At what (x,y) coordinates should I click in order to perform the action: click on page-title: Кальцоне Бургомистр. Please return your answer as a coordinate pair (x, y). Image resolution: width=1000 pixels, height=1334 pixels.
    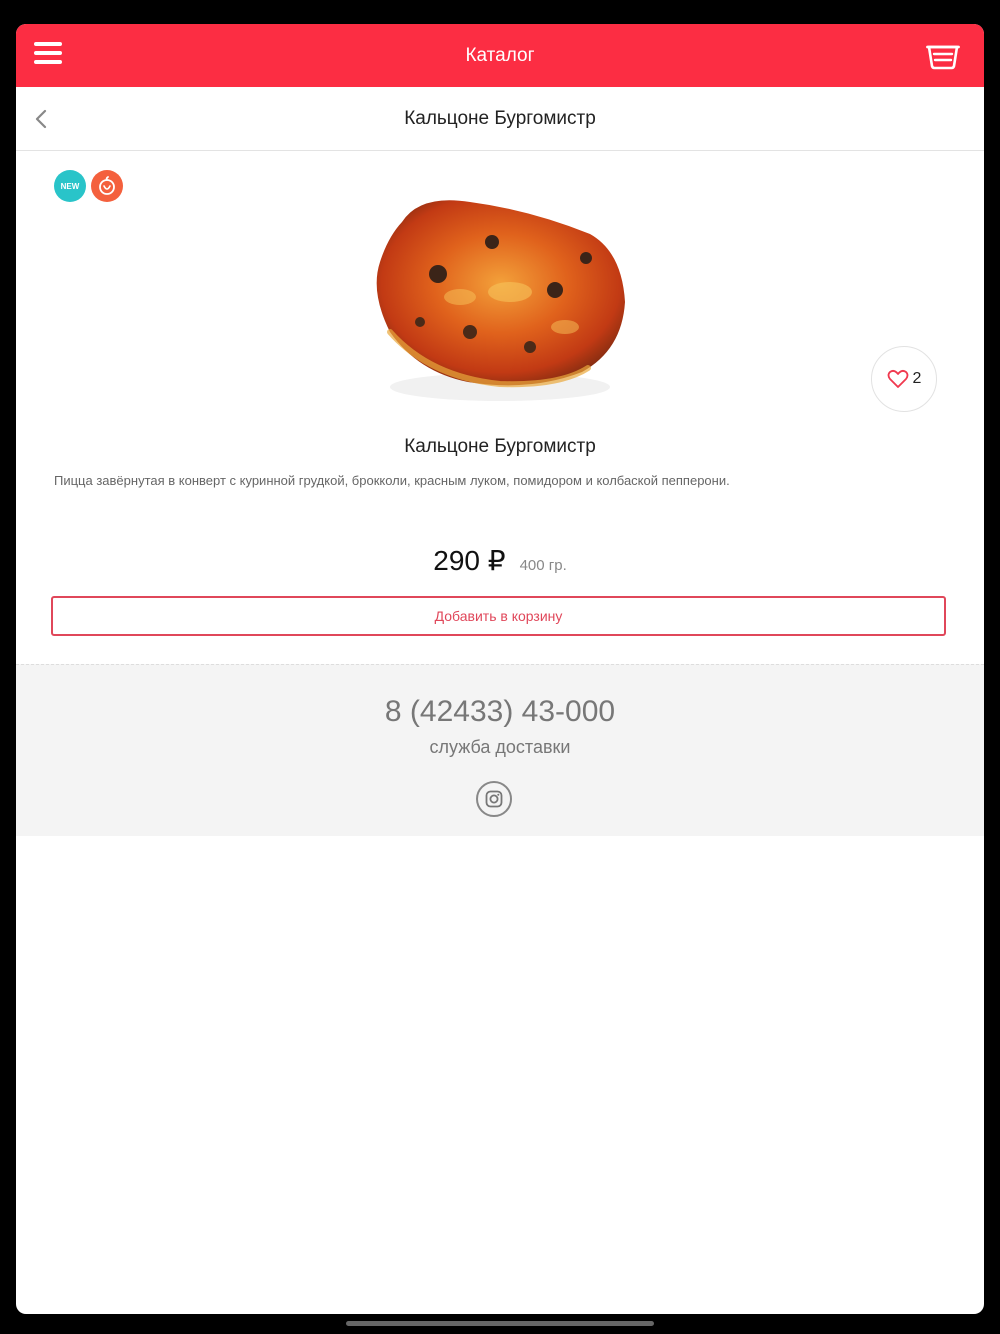
    Looking at the image, I should click on (500, 118).